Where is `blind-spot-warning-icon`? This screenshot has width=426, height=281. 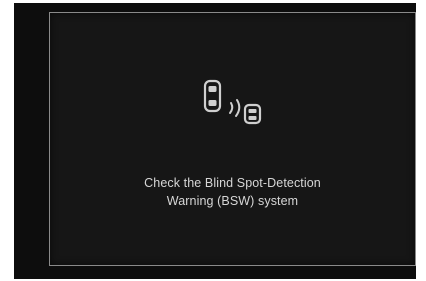 blind-spot-warning-icon is located at coordinates (232, 102).